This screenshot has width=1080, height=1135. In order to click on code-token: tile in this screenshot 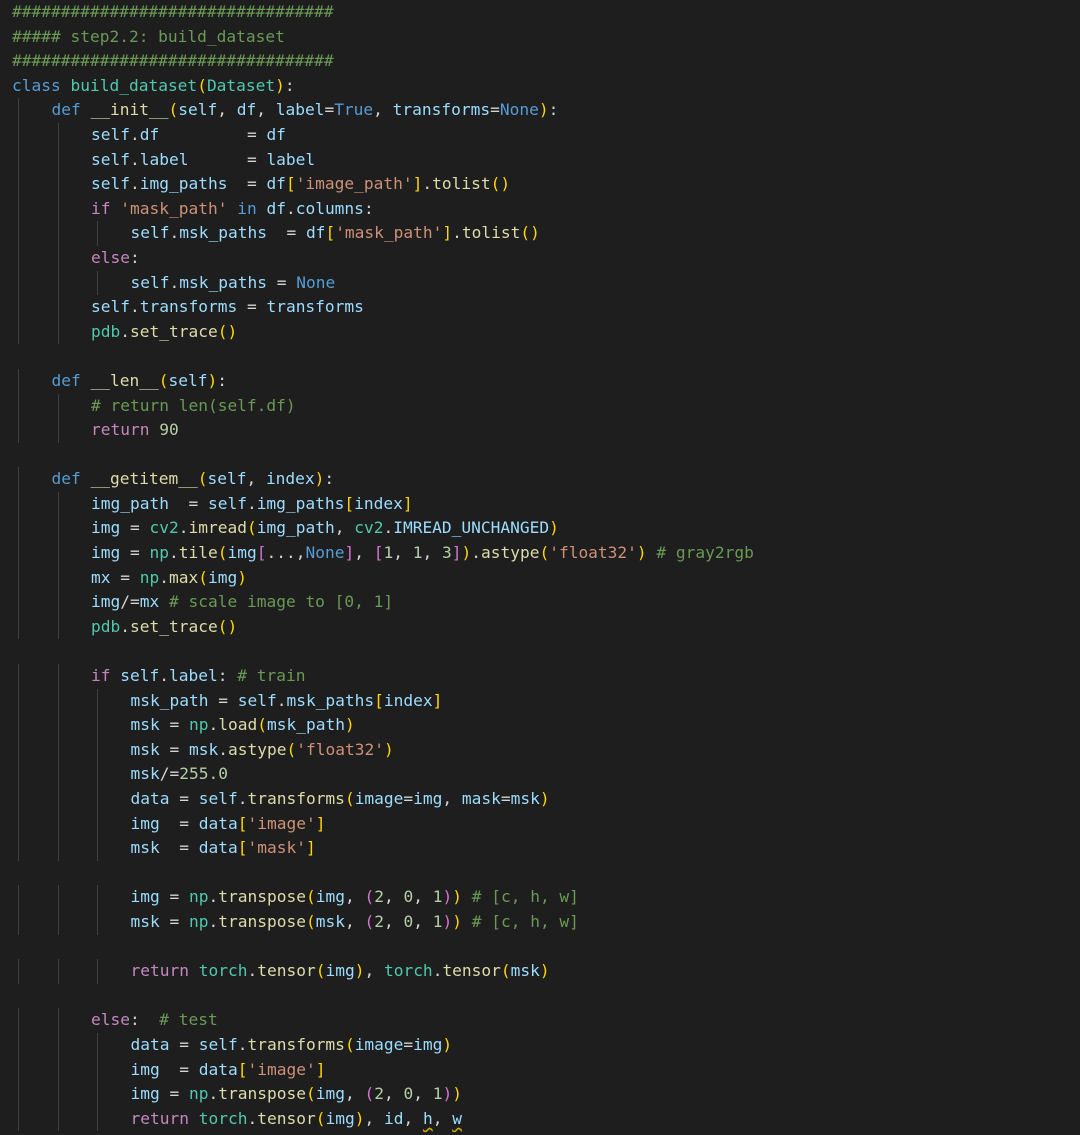, I will do `click(198, 553)`.